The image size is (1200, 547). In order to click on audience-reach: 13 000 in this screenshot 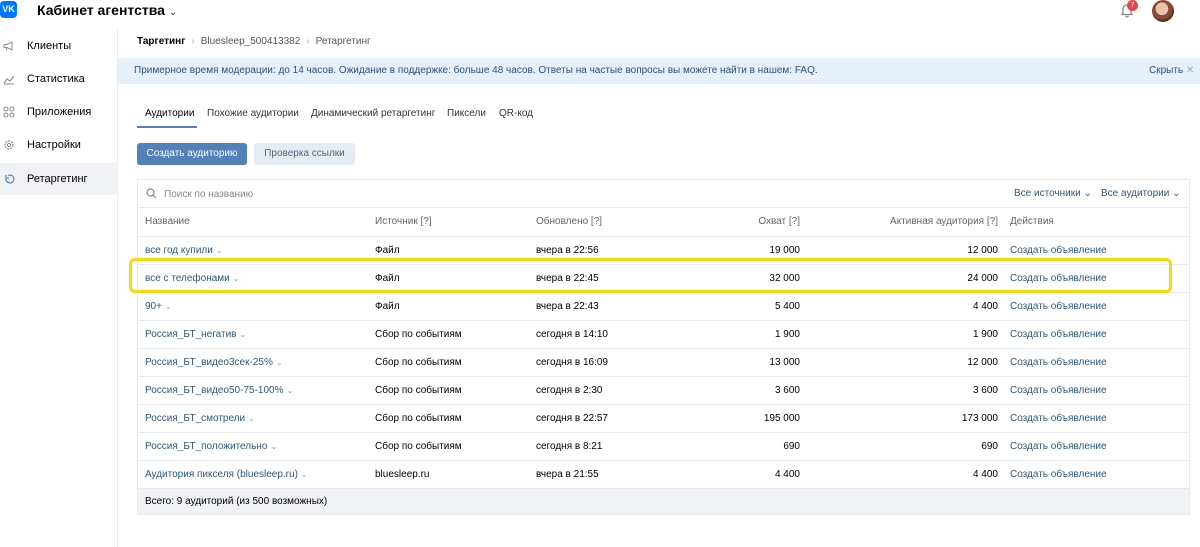, I will do `click(784, 362)`.